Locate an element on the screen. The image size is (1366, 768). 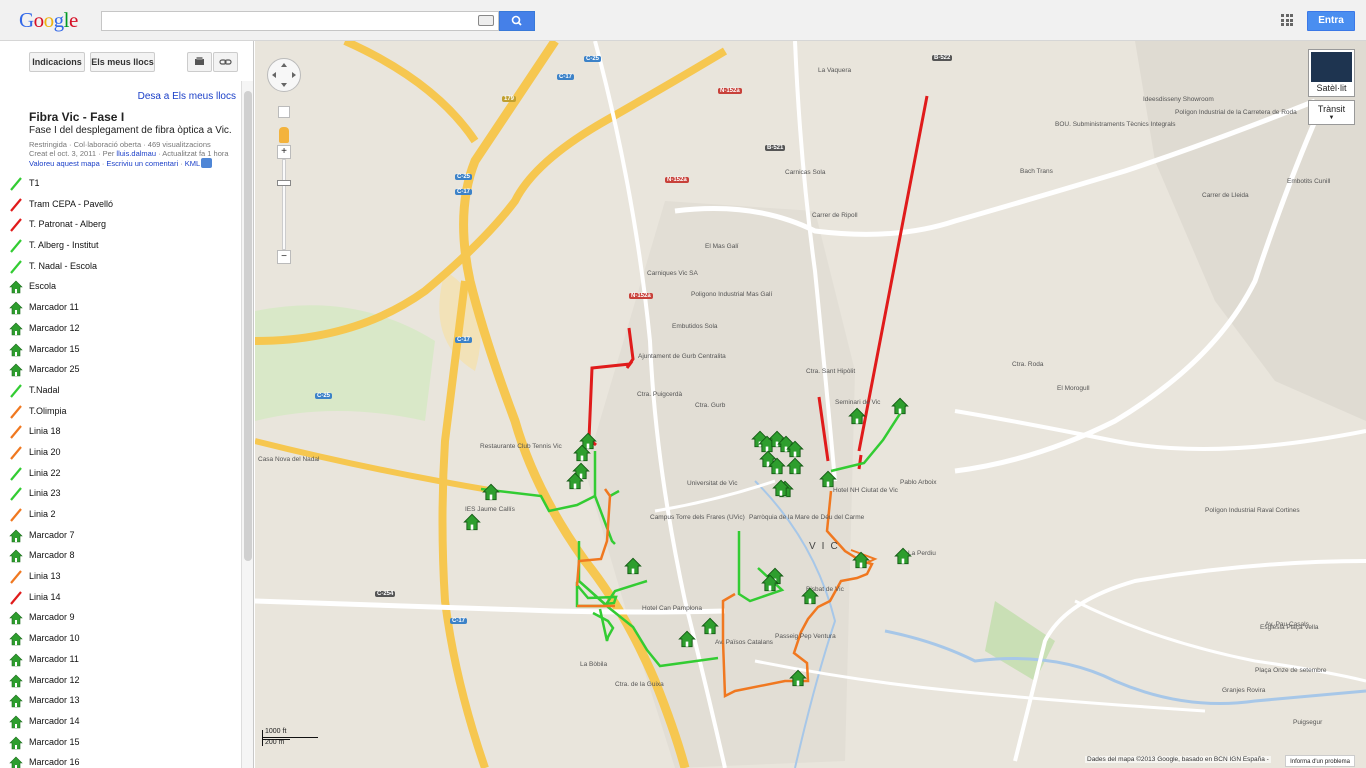
layer-item: Marcador 9 is located at coordinates (123, 619).